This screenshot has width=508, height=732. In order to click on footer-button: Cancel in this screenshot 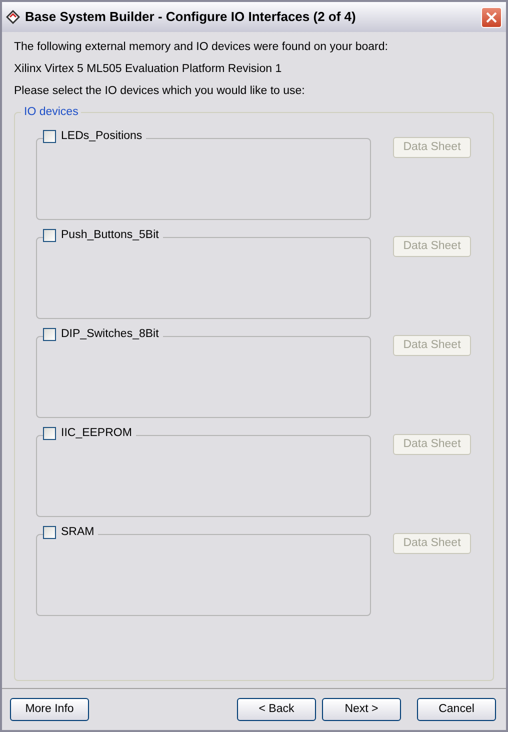, I will do `click(456, 709)`.